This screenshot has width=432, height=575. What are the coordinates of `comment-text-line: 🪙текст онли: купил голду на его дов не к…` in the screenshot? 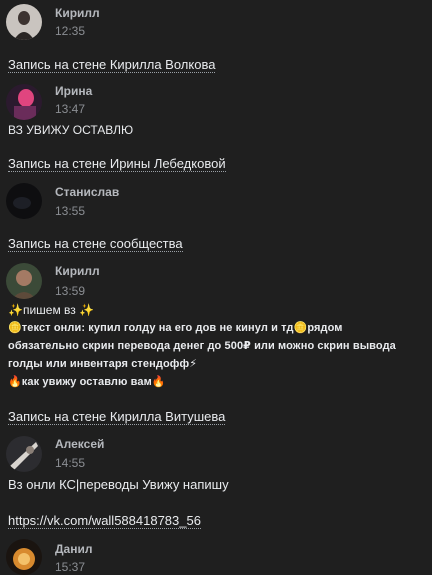 It's located at (175, 328).